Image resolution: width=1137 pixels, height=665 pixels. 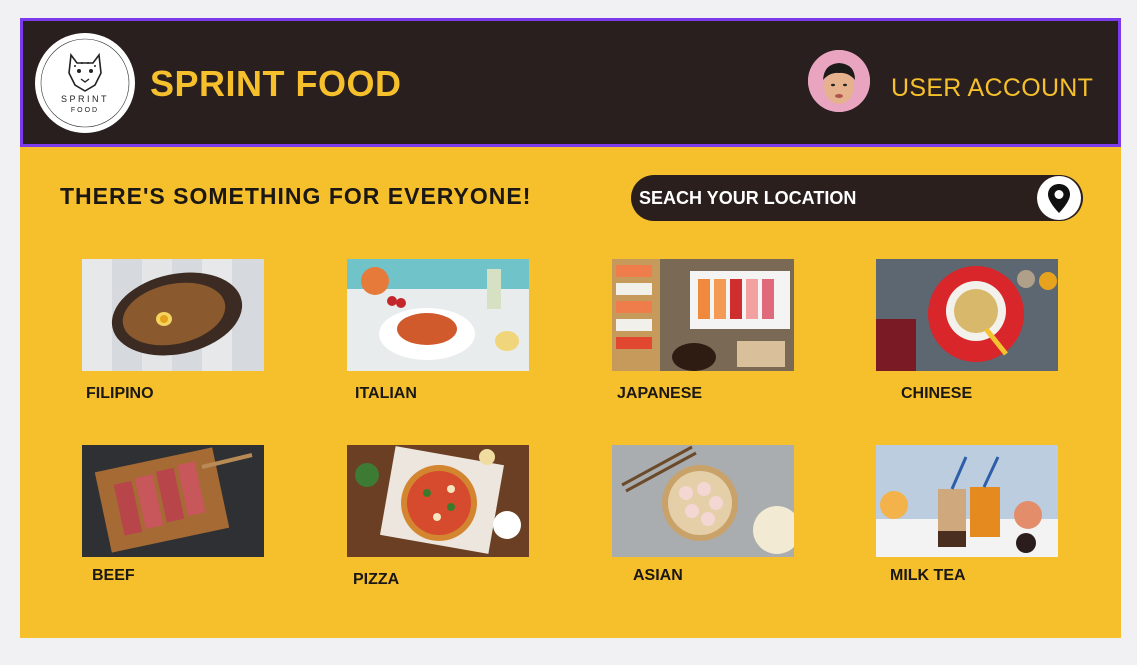 I want to click on category-card-chinese: CHINESE, so click(x=967, y=330).